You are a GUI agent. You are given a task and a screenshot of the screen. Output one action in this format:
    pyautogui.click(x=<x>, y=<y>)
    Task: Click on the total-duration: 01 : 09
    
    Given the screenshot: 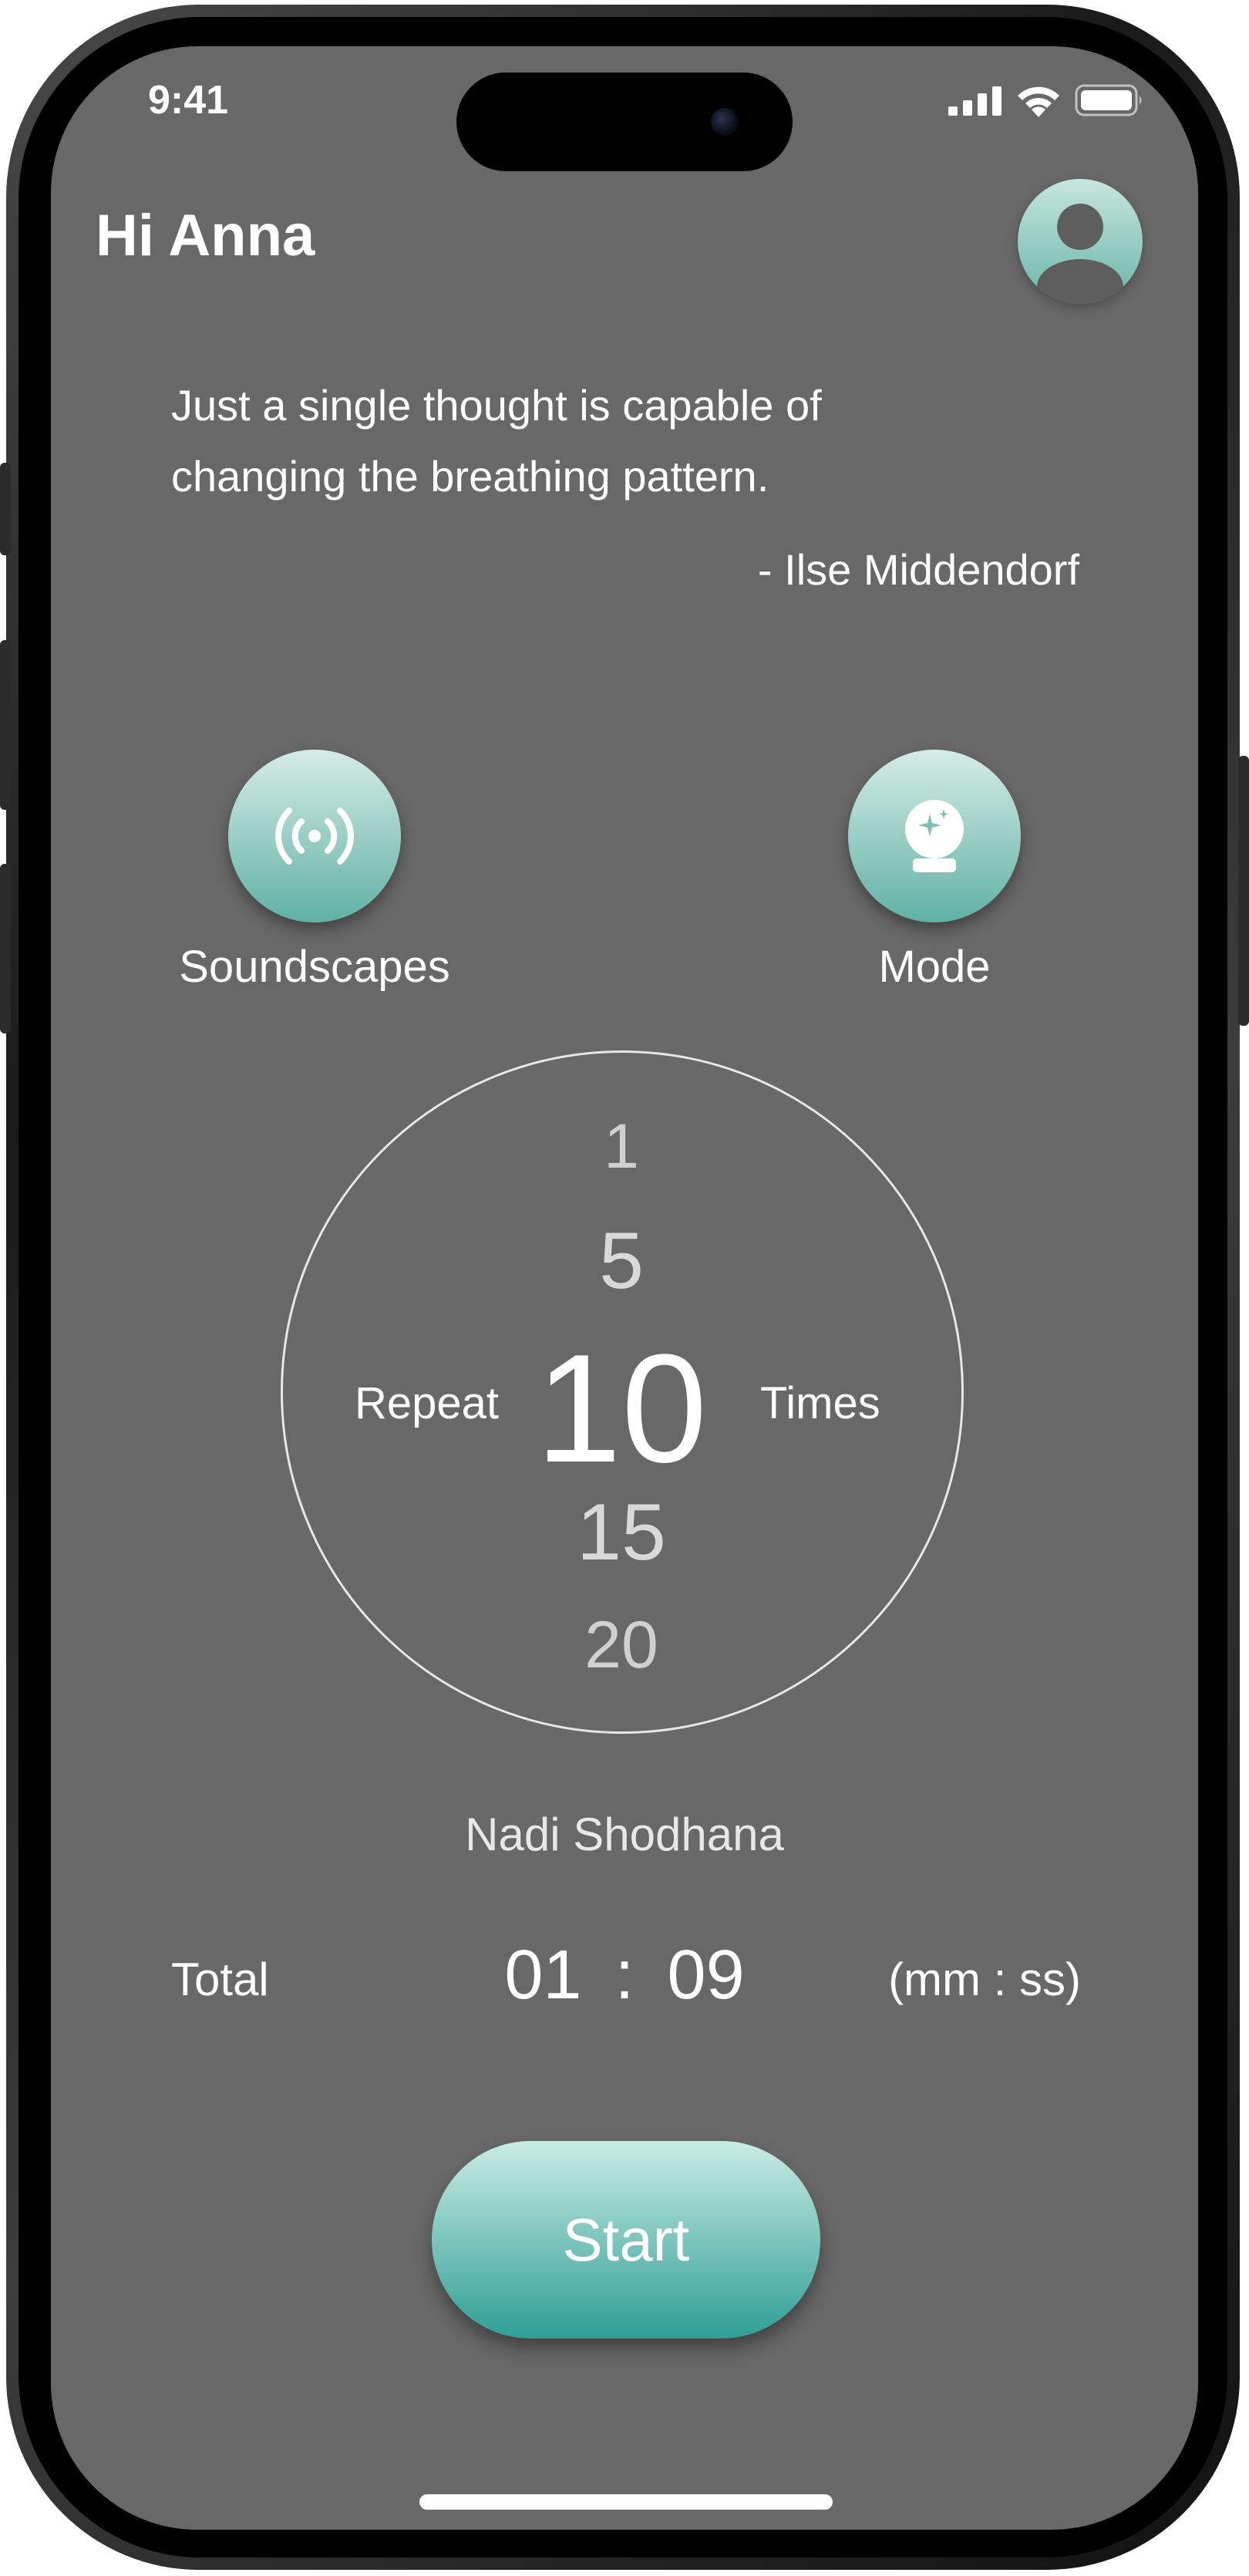 What is the action you would take?
    pyautogui.click(x=624, y=1975)
    